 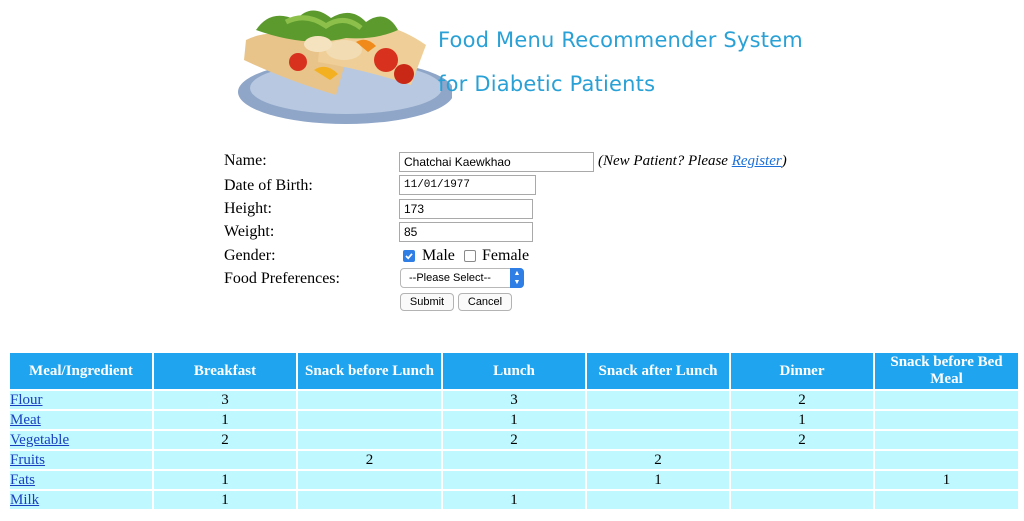 What do you see at coordinates (39, 440) in the screenshot?
I see `ingredient-link-vegetable: Vegetable` at bounding box center [39, 440].